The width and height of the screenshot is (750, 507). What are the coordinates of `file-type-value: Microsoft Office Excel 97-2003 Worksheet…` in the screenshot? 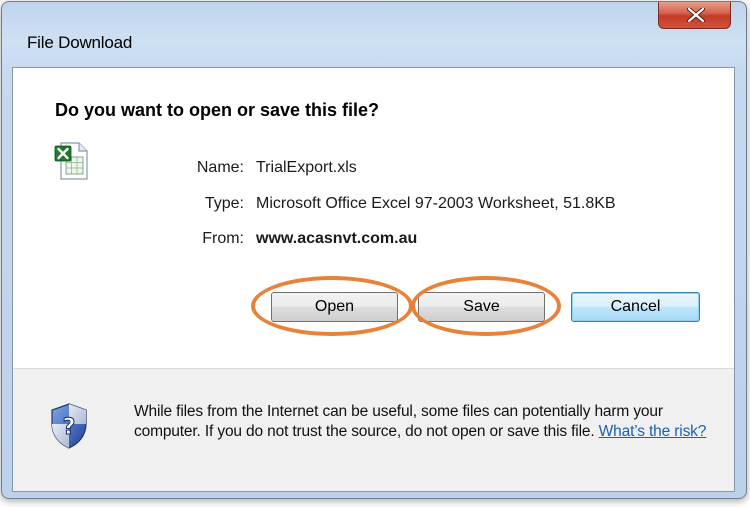 It's located at (436, 203).